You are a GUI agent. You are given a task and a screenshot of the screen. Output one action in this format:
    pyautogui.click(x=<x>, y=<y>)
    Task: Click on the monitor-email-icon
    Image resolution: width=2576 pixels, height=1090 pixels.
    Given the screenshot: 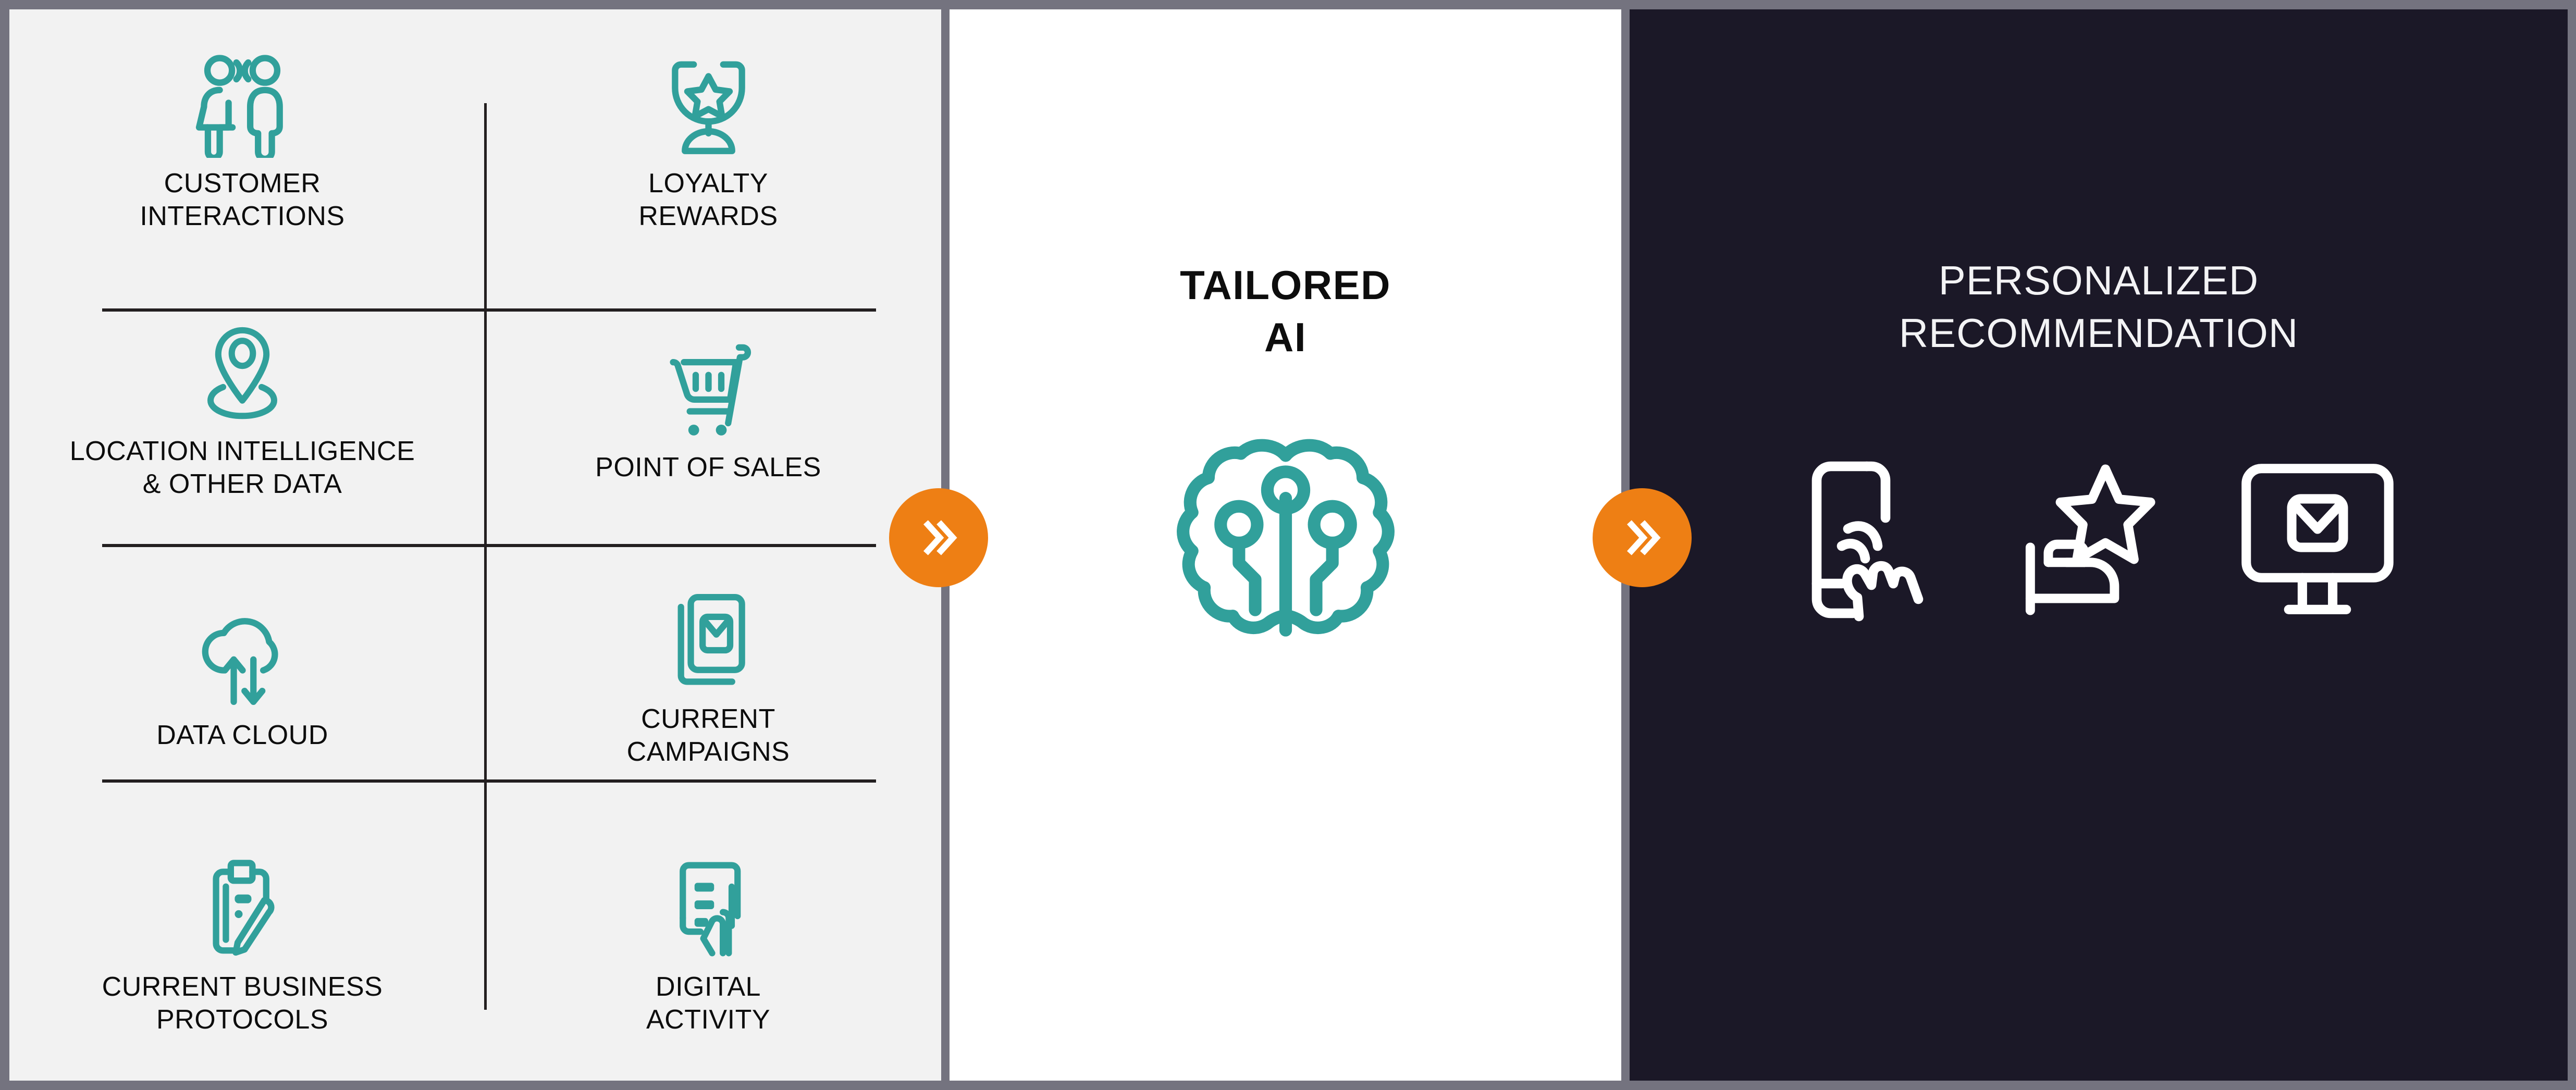 What is the action you would take?
    pyautogui.click(x=2317, y=541)
    